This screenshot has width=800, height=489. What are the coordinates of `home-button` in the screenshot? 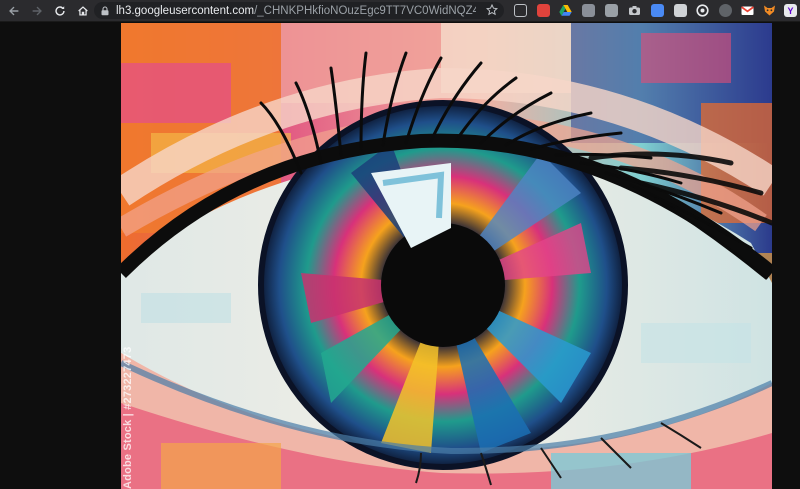 It's located at (83, 11).